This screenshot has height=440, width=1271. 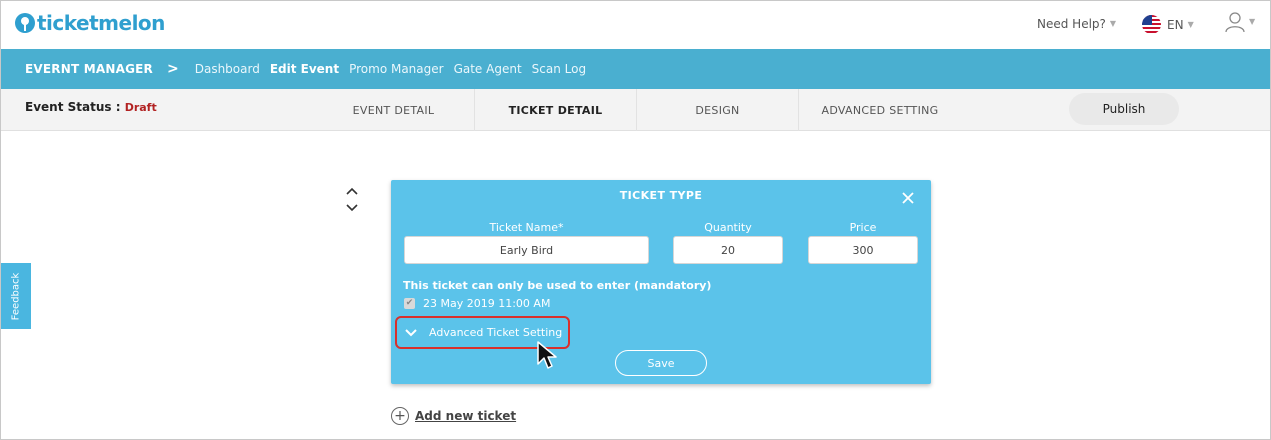 What do you see at coordinates (728, 250) in the screenshot?
I see `quantity-input` at bounding box center [728, 250].